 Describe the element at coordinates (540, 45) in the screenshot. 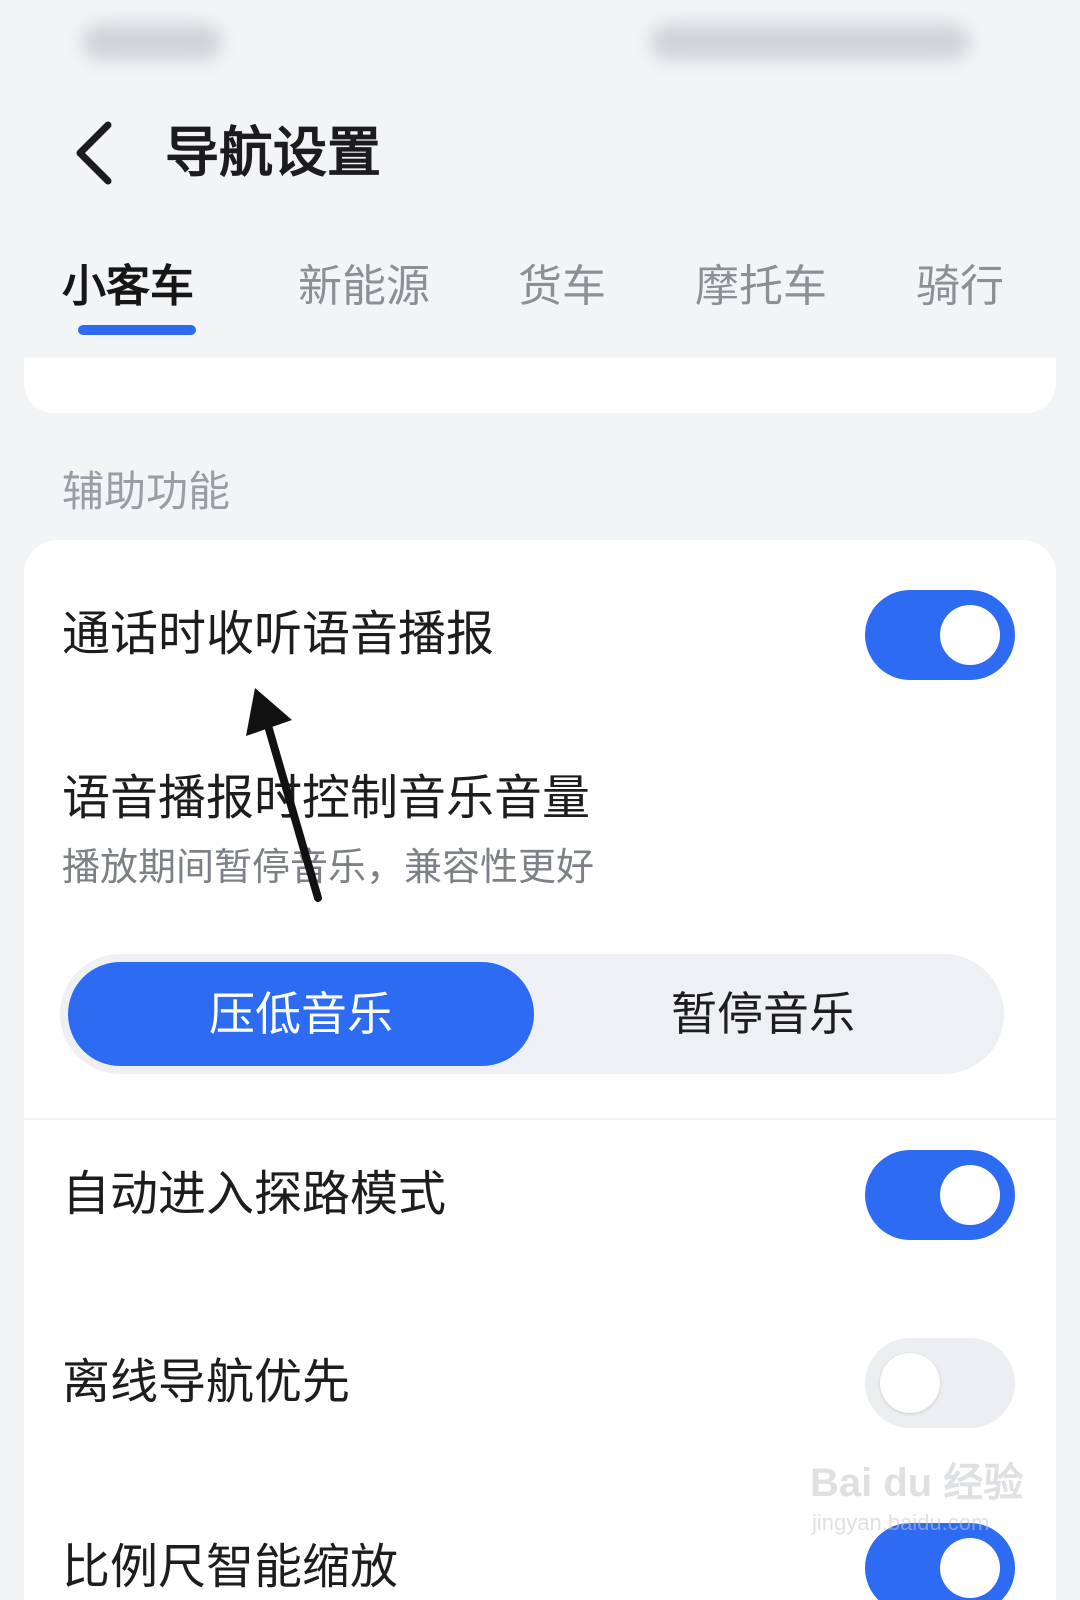

I see `status-bar` at that location.